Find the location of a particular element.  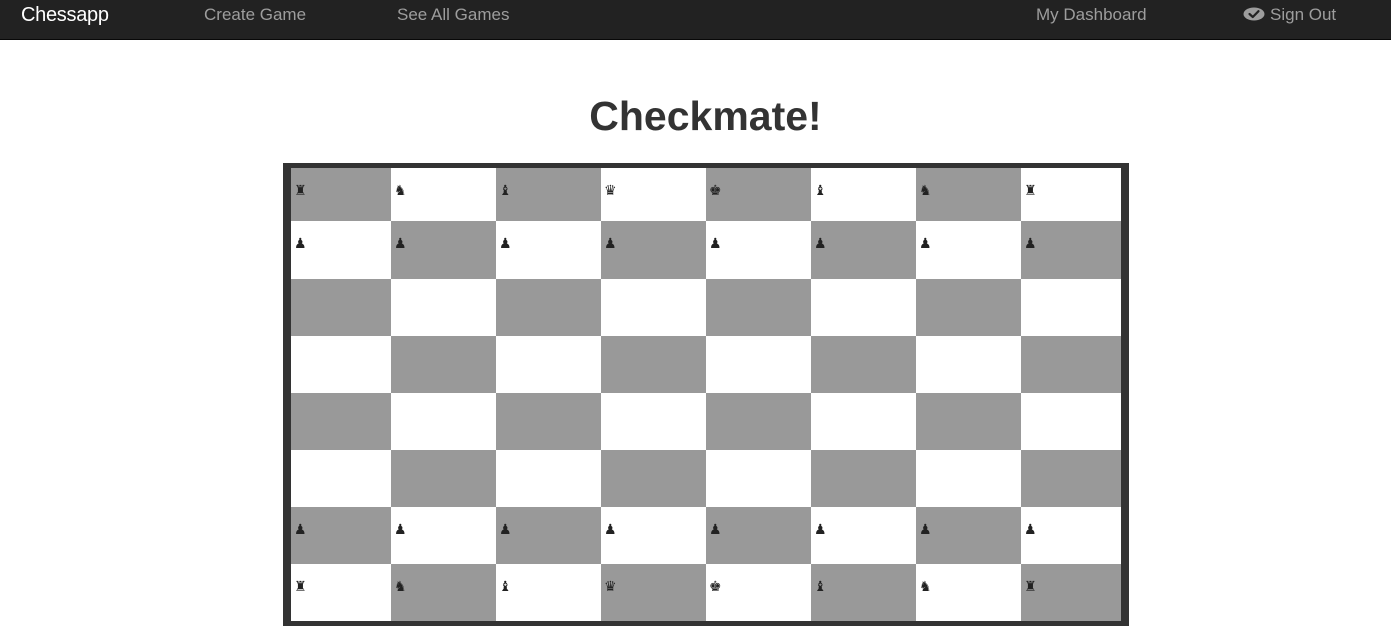

board-square-d4 is located at coordinates (653, 421).